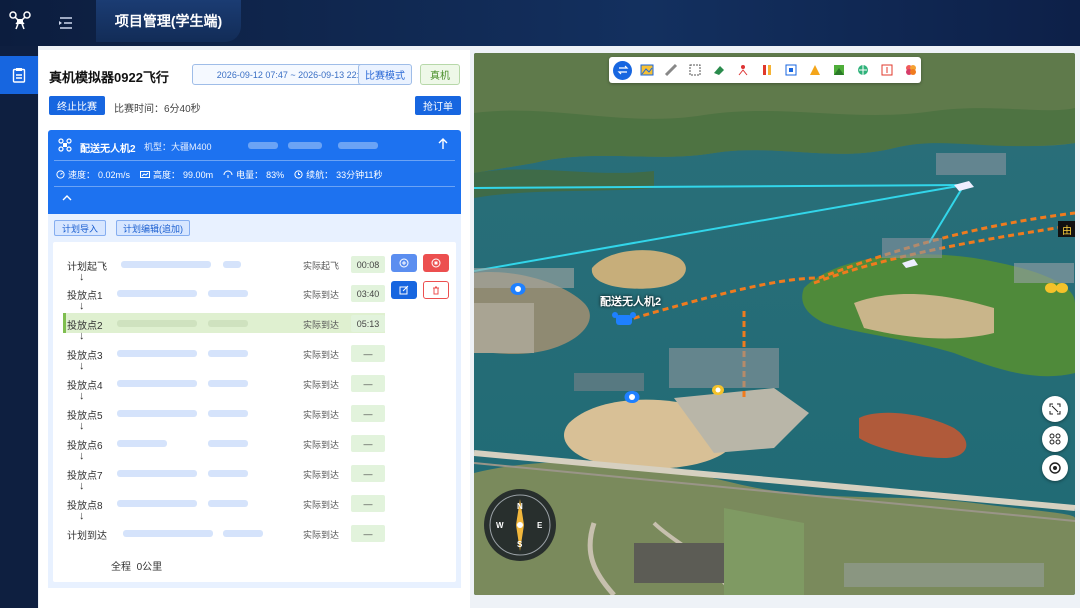 The image size is (1080, 608). What do you see at coordinates (109, 77) in the screenshot?
I see `project-name: 真机模拟器0922飞行` at bounding box center [109, 77].